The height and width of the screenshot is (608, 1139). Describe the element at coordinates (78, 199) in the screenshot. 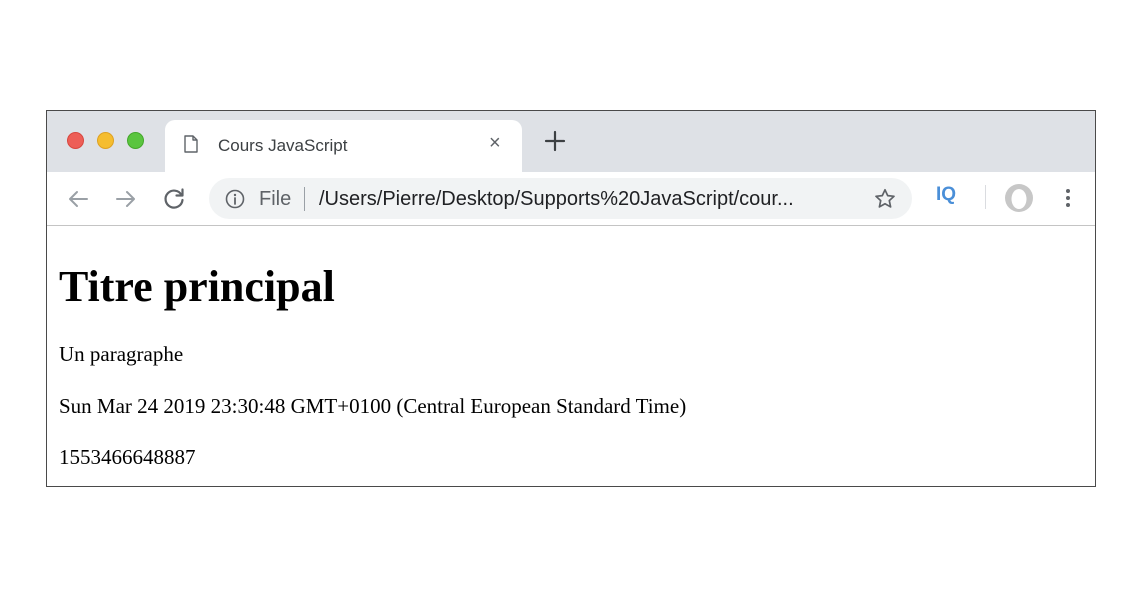

I see `back-arrow-icon` at that location.